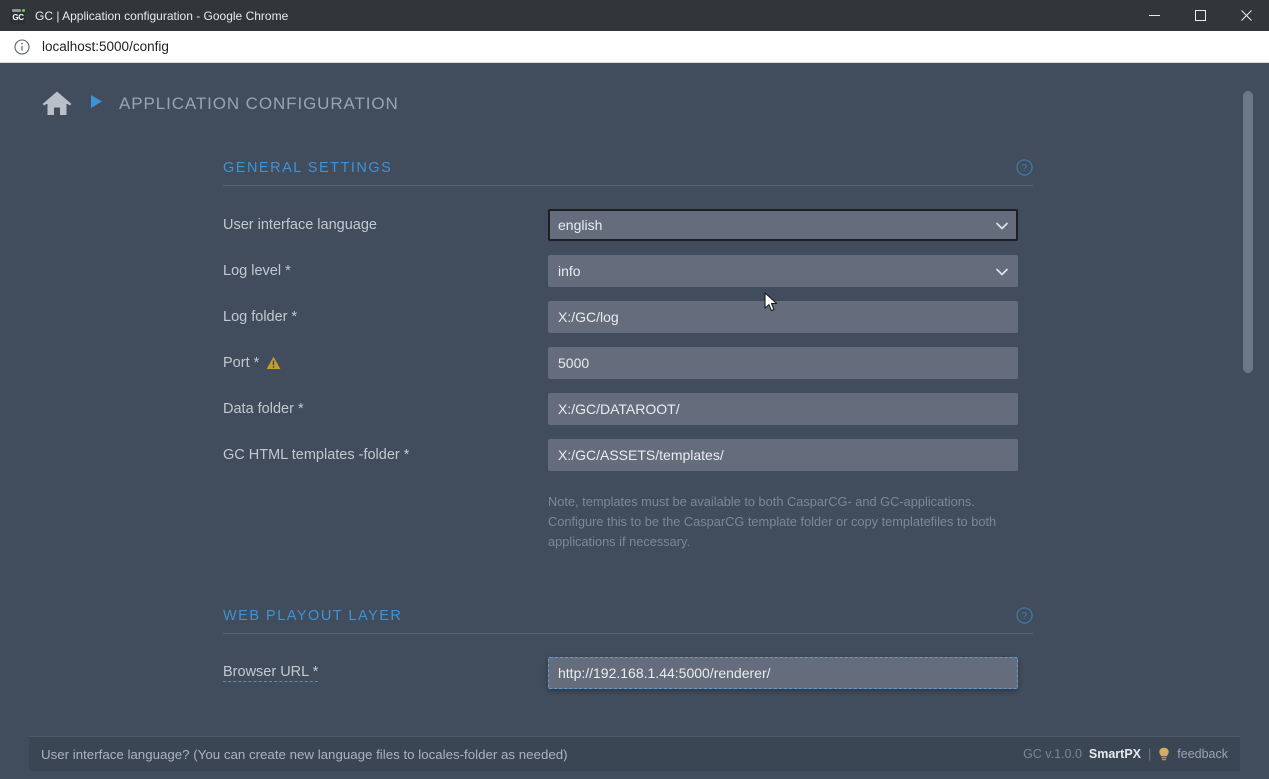 This screenshot has width=1269, height=779. I want to click on log-folder-value: X:/GC/log, so click(588, 317).